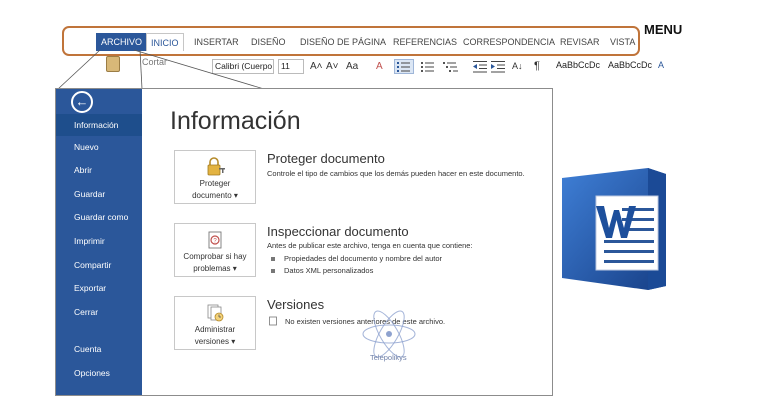  I want to click on nav-informacion: Información, so click(99, 125).